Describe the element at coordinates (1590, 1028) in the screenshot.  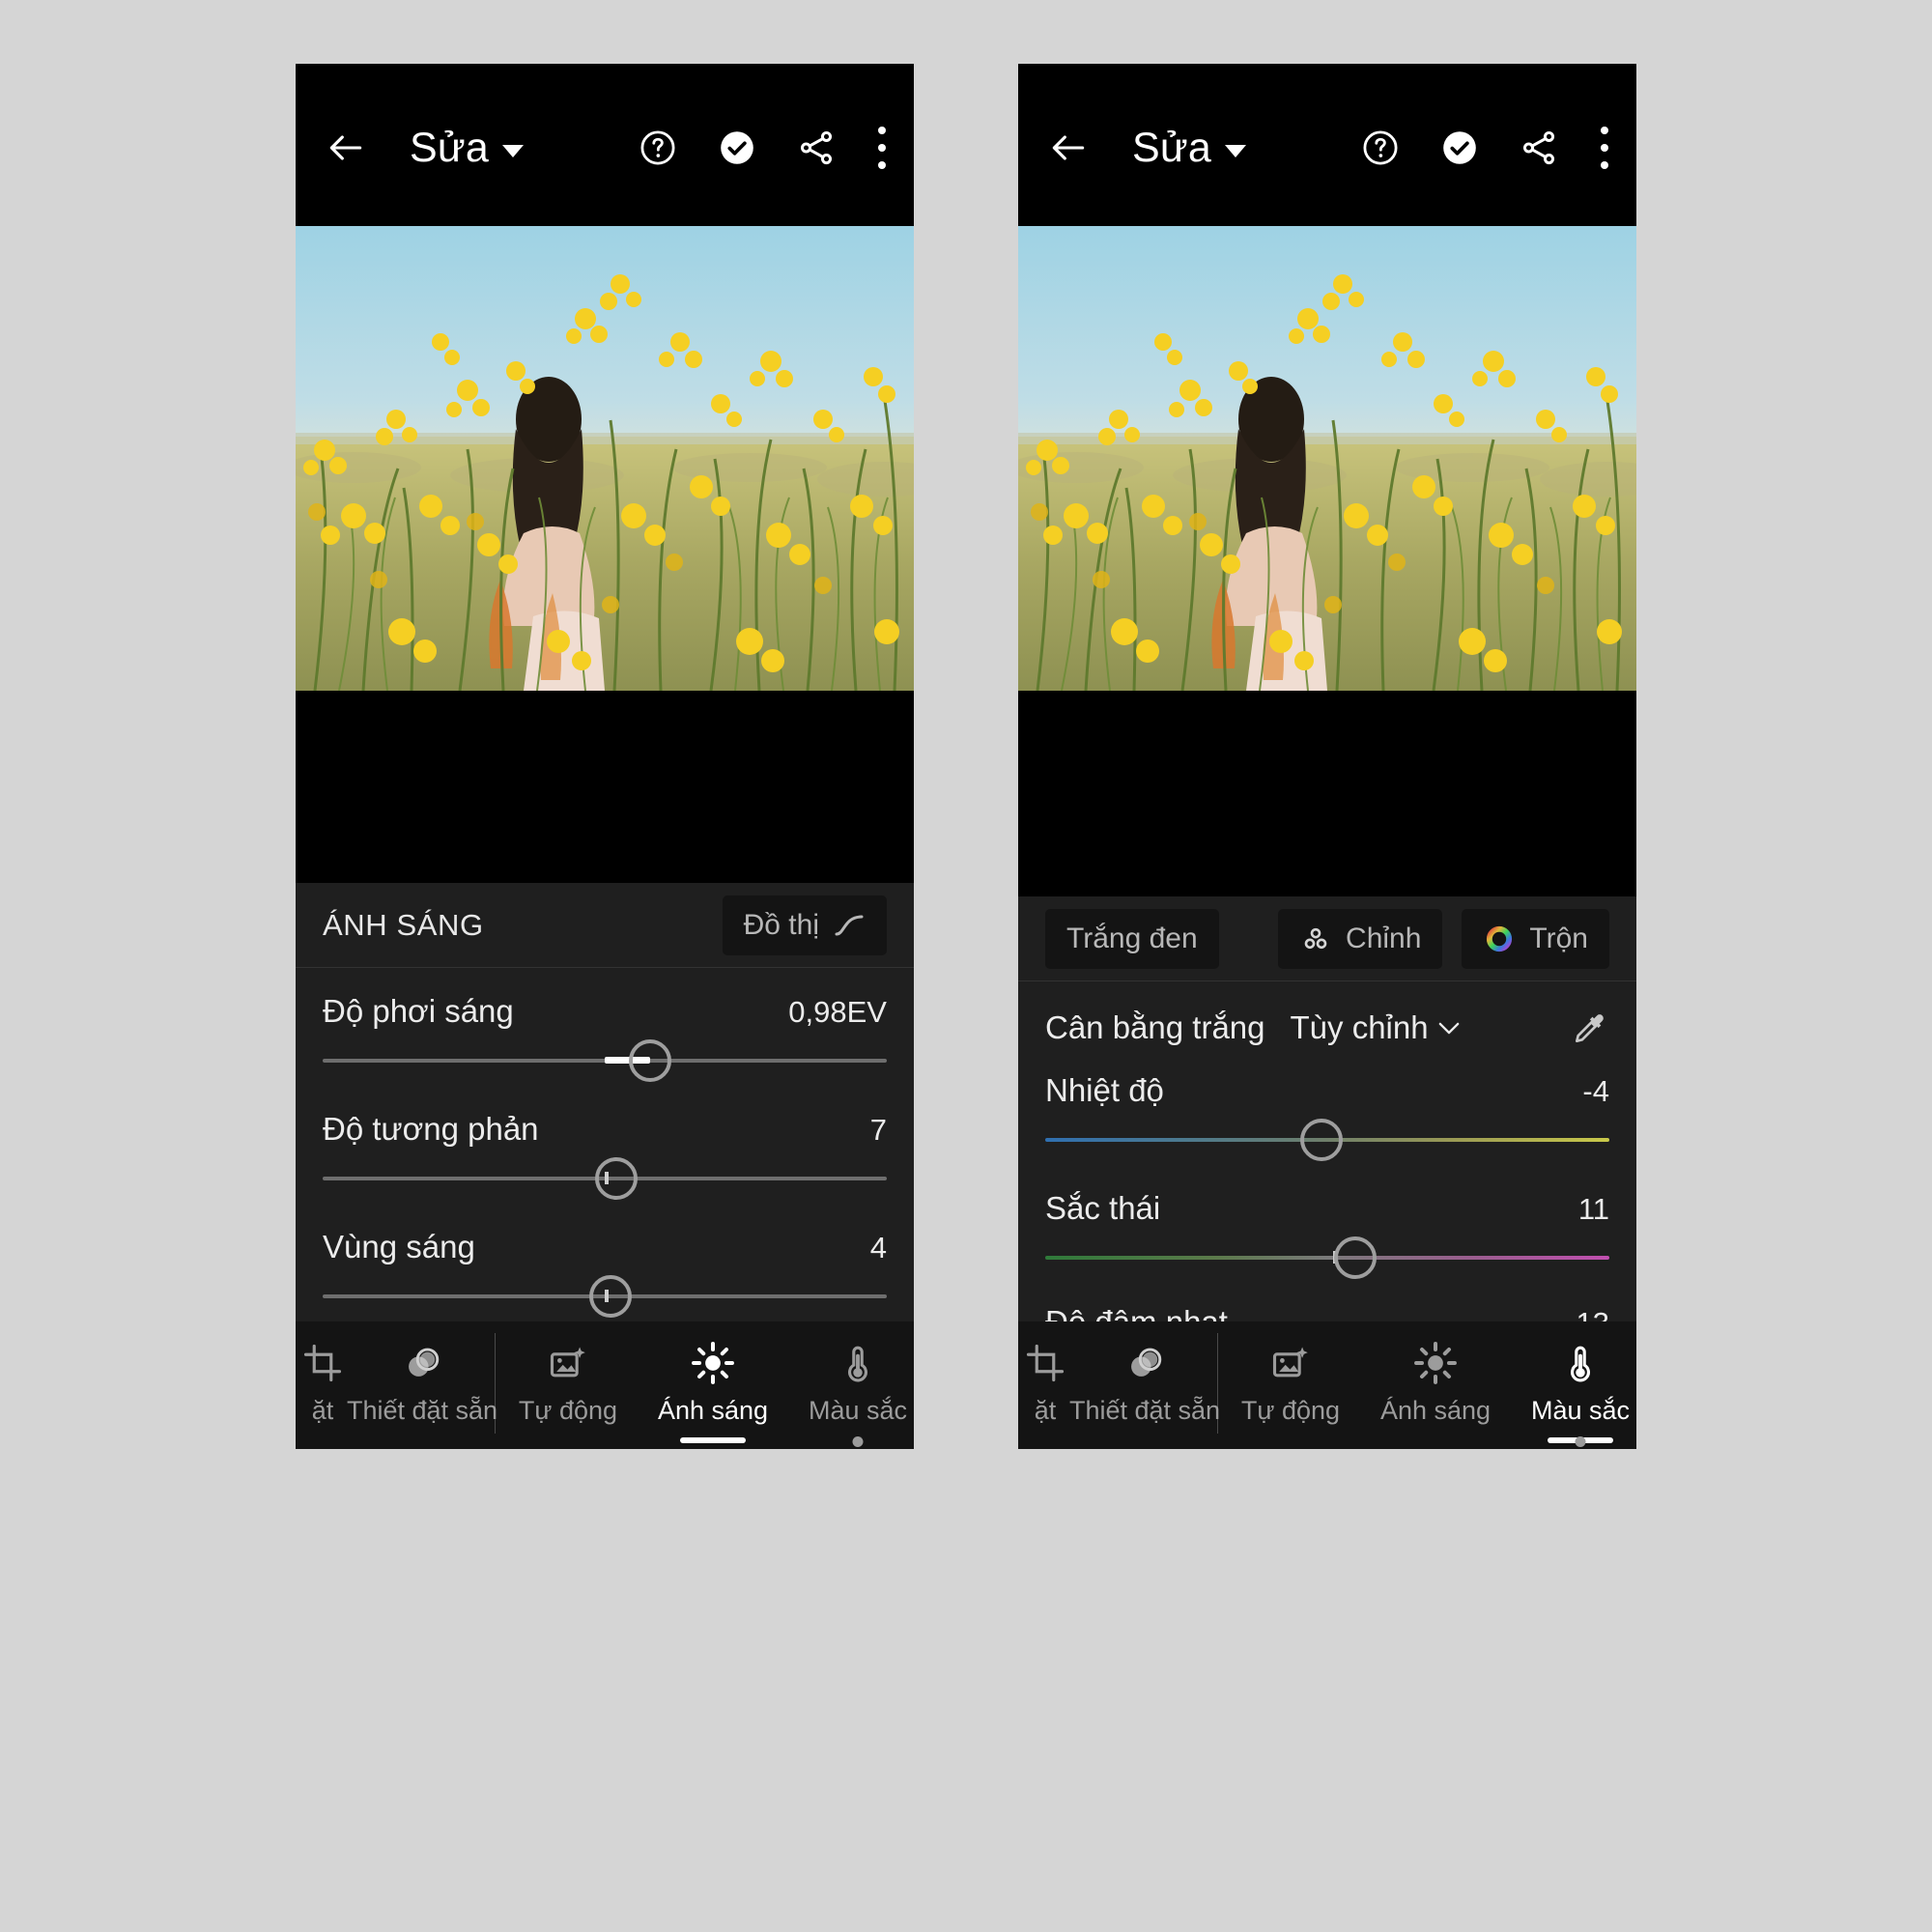
I see `eyedropper-icon` at that location.